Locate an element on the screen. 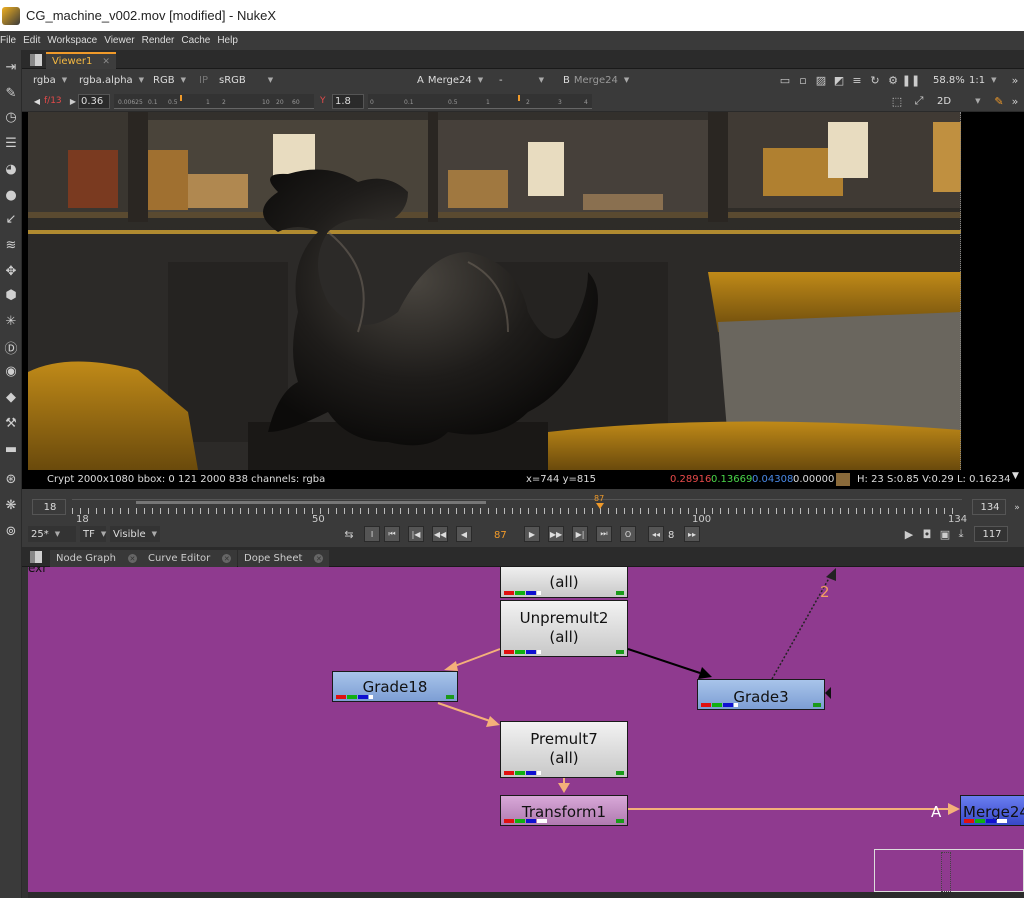  settings-tool-icon: ⊚ is located at coordinates (11, 531).